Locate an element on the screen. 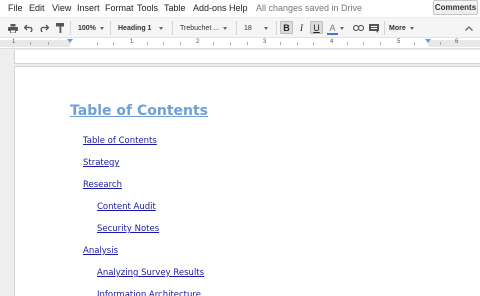  more-dropdown: More is located at coordinates (401, 28).